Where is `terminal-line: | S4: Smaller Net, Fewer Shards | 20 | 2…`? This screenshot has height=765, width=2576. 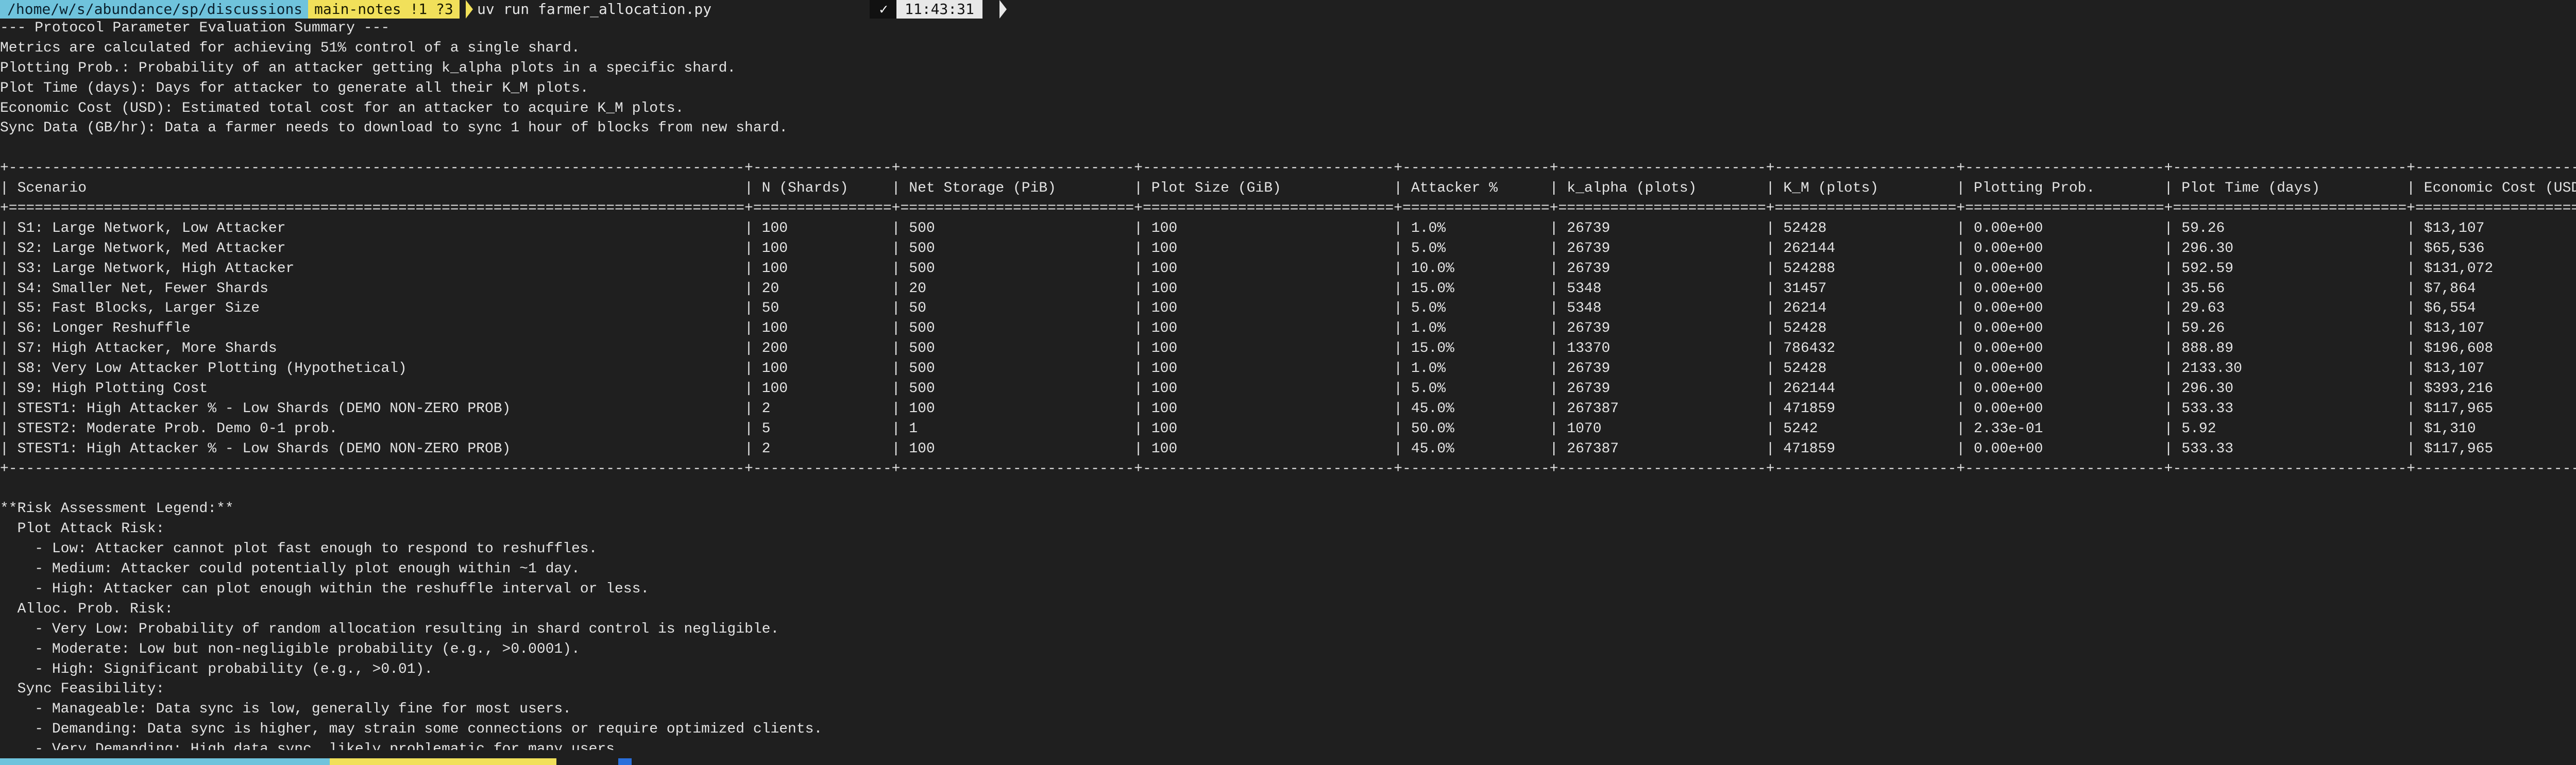 terminal-line: | S4: Smaller Net, Fewer Shards | 20 | 2… is located at coordinates (1238, 288).